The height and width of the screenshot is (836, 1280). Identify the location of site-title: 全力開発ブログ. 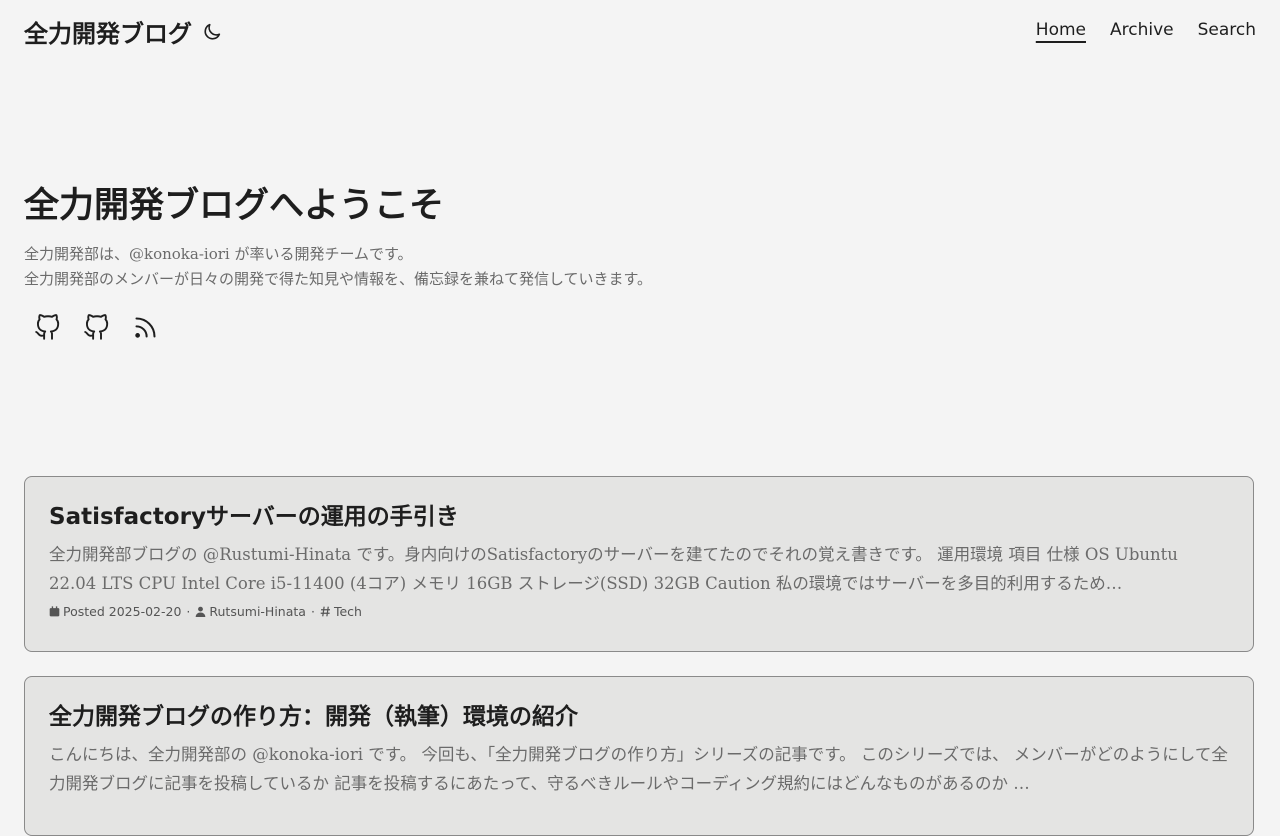
(108, 31).